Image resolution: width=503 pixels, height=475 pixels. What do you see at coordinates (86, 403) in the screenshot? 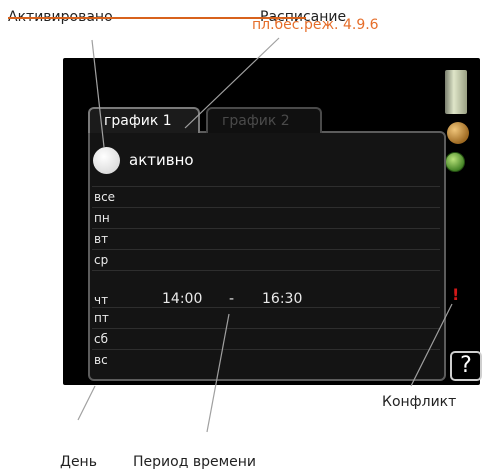
I see `leader-line-day` at bounding box center [86, 403].